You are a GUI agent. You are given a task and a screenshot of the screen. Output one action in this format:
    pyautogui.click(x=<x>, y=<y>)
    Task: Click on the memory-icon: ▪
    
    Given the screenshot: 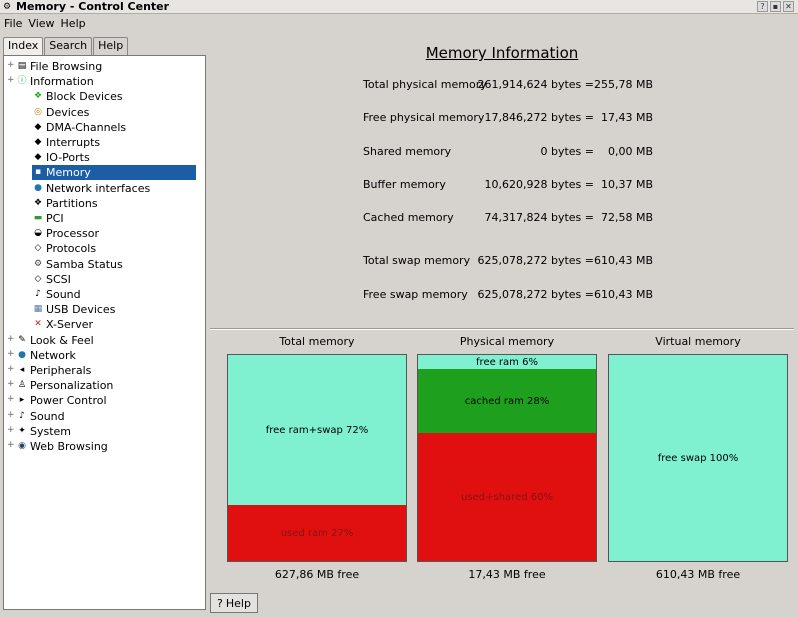 What is the action you would take?
    pyautogui.click(x=38, y=172)
    